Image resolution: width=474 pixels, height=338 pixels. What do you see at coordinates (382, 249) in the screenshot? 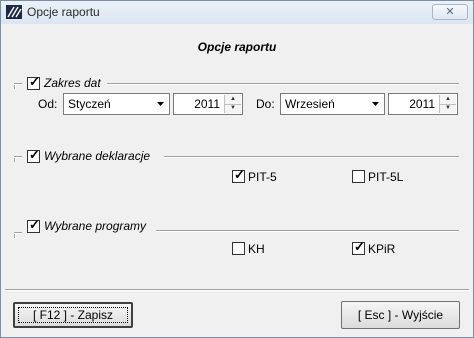
I see `kpir-label: KPiR` at bounding box center [382, 249].